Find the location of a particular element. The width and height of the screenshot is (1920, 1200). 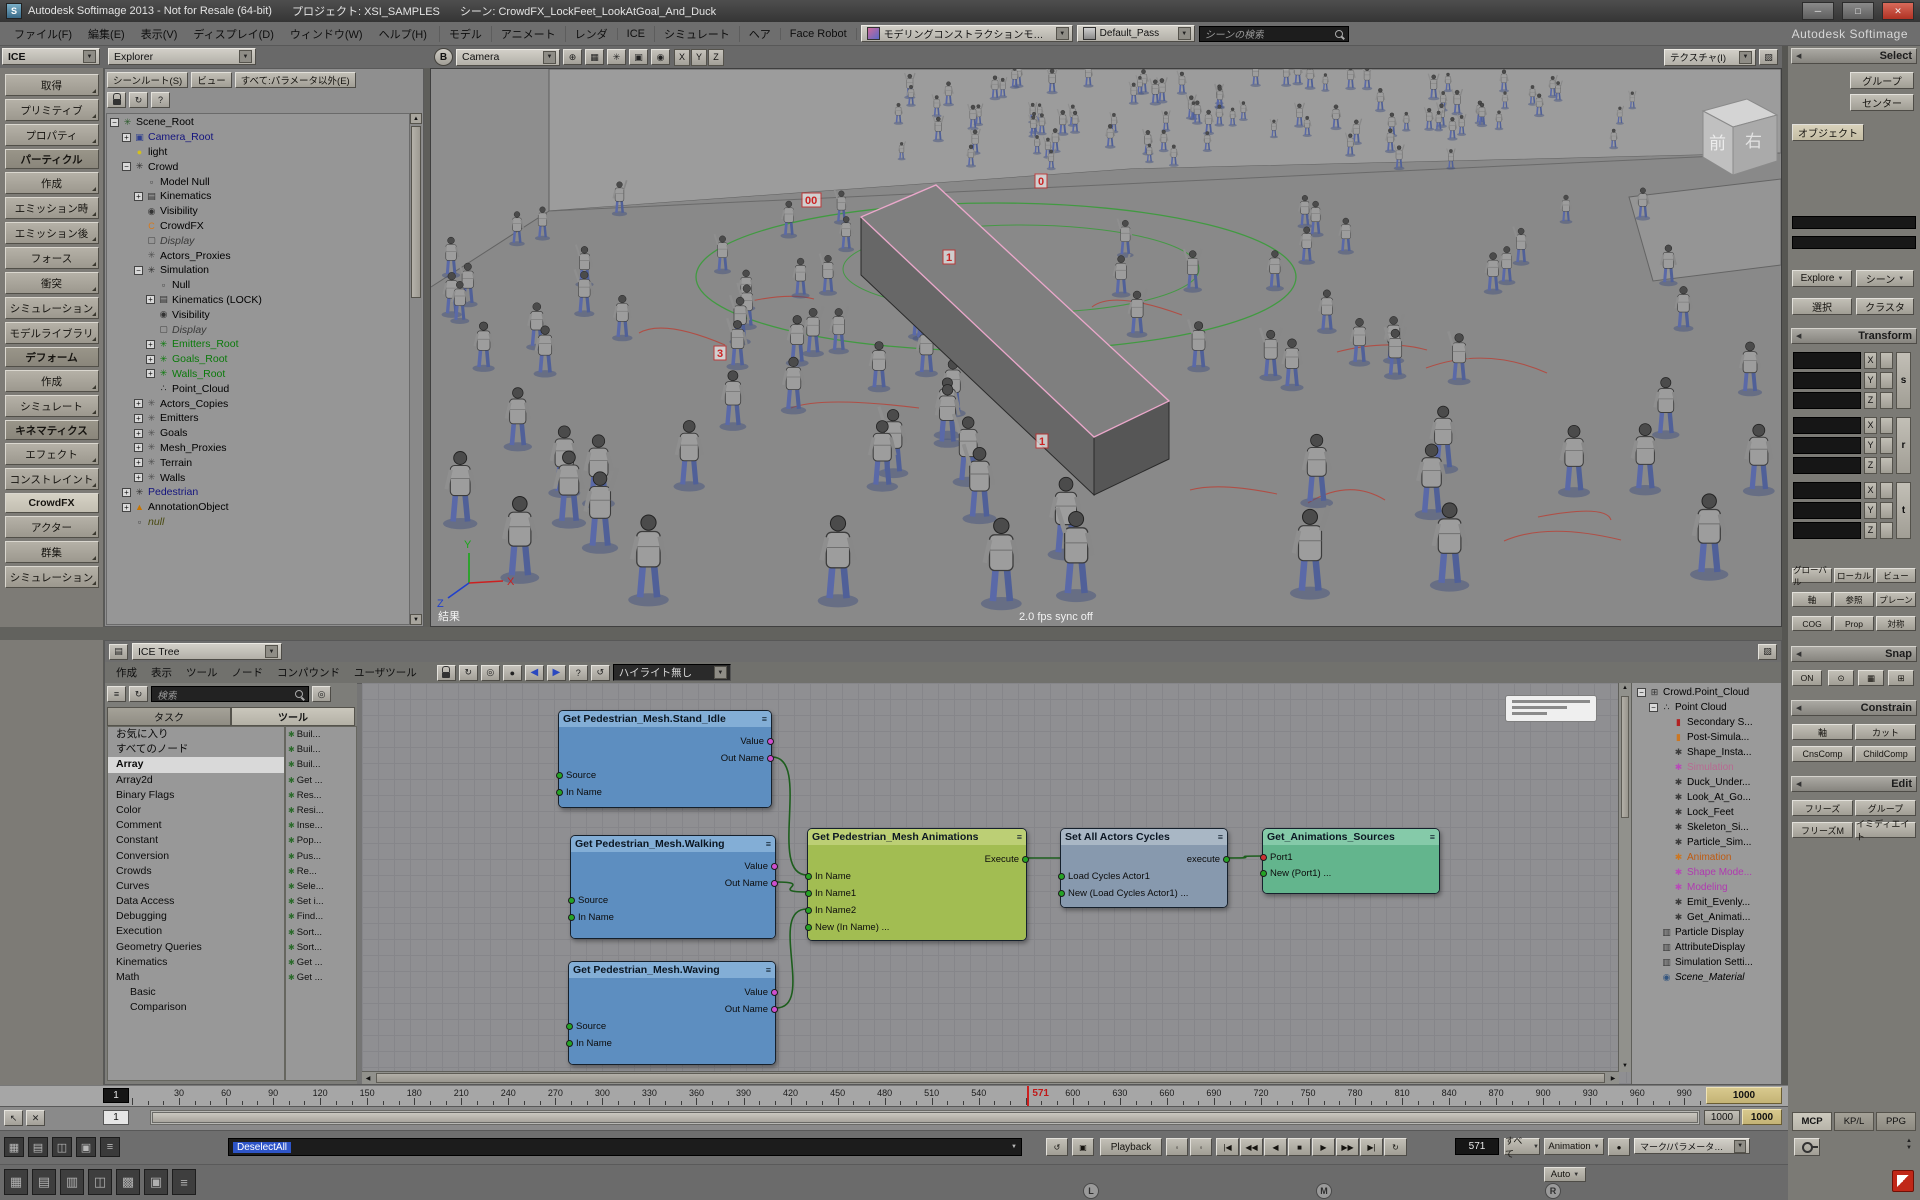

group-button: グループ is located at coordinates (1882, 80).